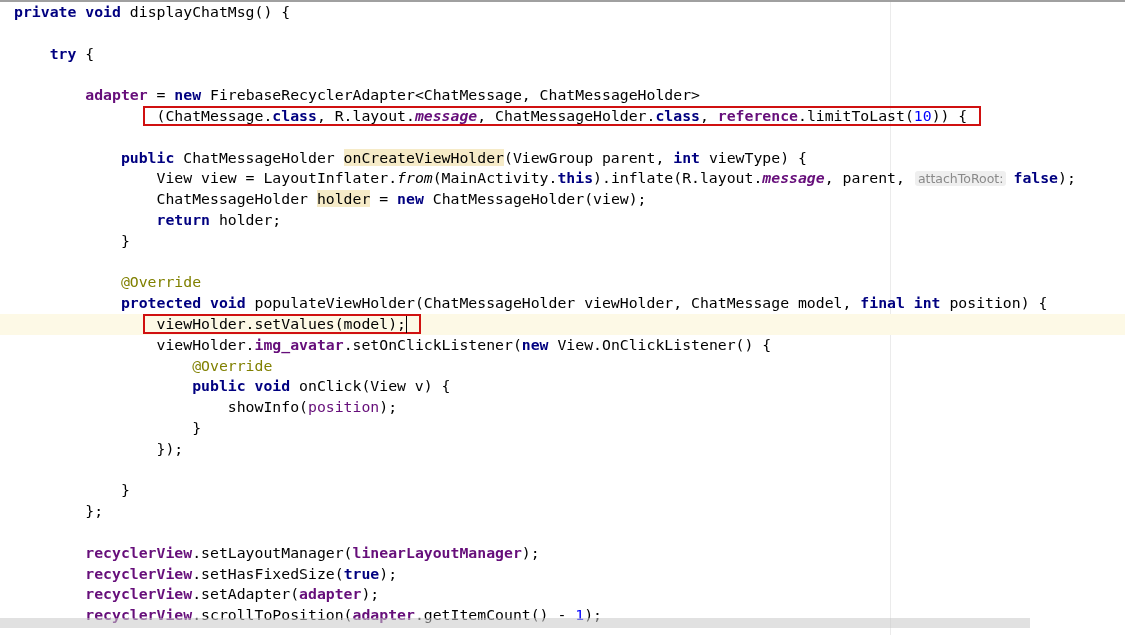 This screenshot has width=1125, height=635. I want to click on code-line: private void displayChatMsg() {, so click(152, 12).